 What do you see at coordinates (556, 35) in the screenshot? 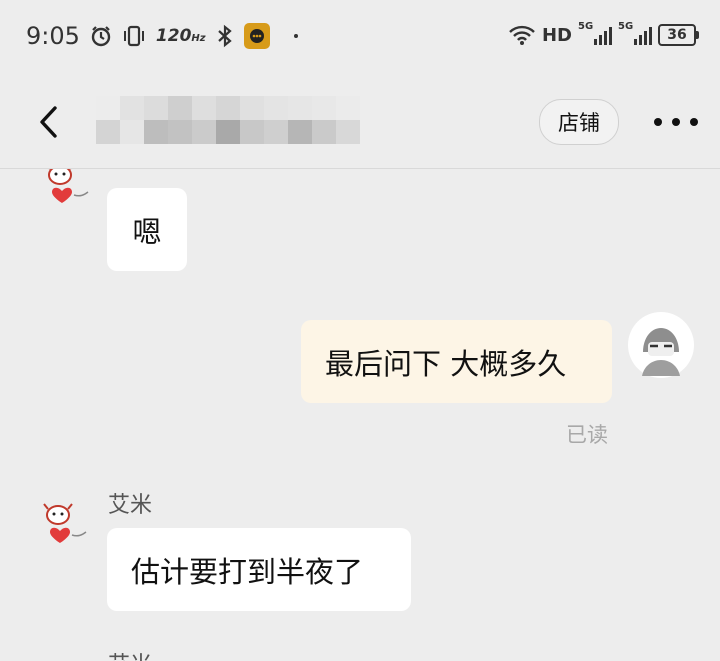
I see `hd-indicator: HD` at bounding box center [556, 35].